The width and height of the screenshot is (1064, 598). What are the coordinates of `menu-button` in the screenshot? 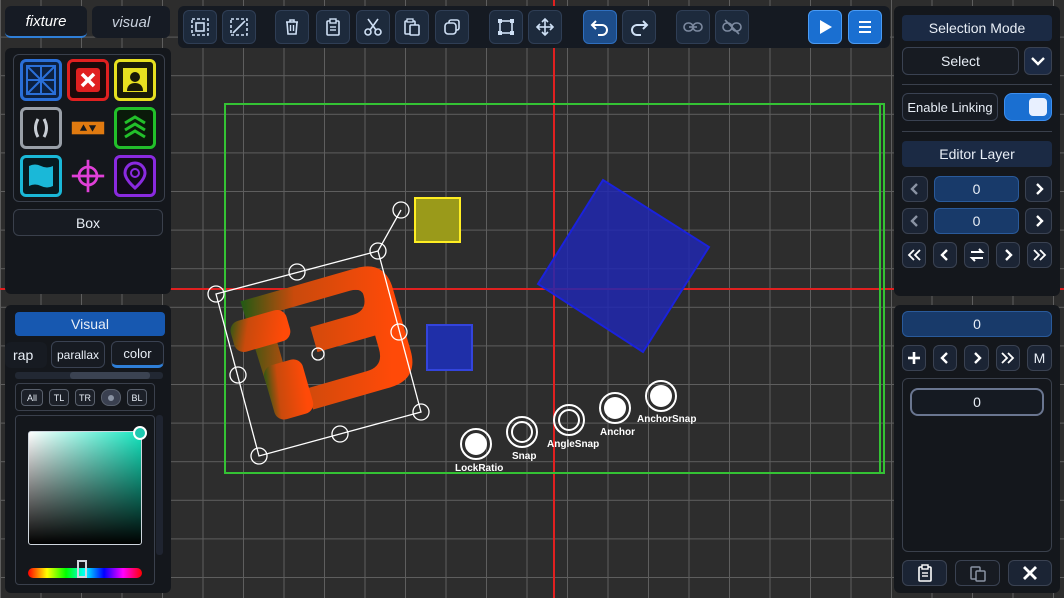 It's located at (865, 27).